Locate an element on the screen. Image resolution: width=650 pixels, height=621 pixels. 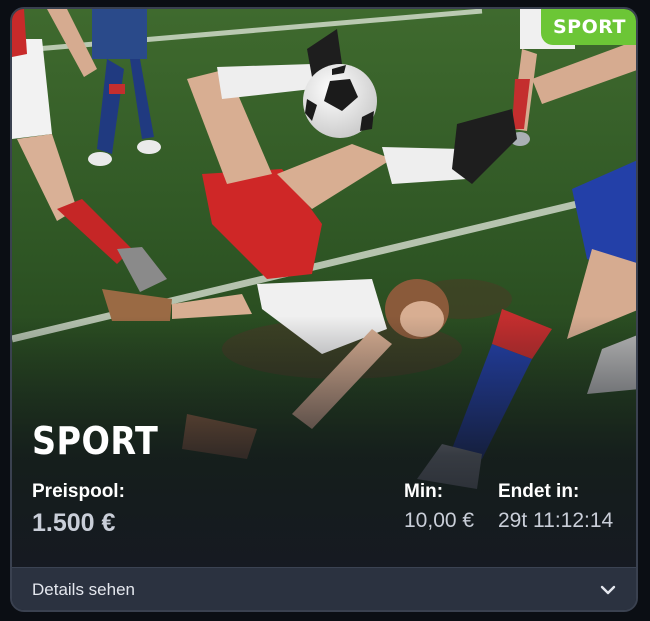
card-title: SPORT is located at coordinates (95, 441).